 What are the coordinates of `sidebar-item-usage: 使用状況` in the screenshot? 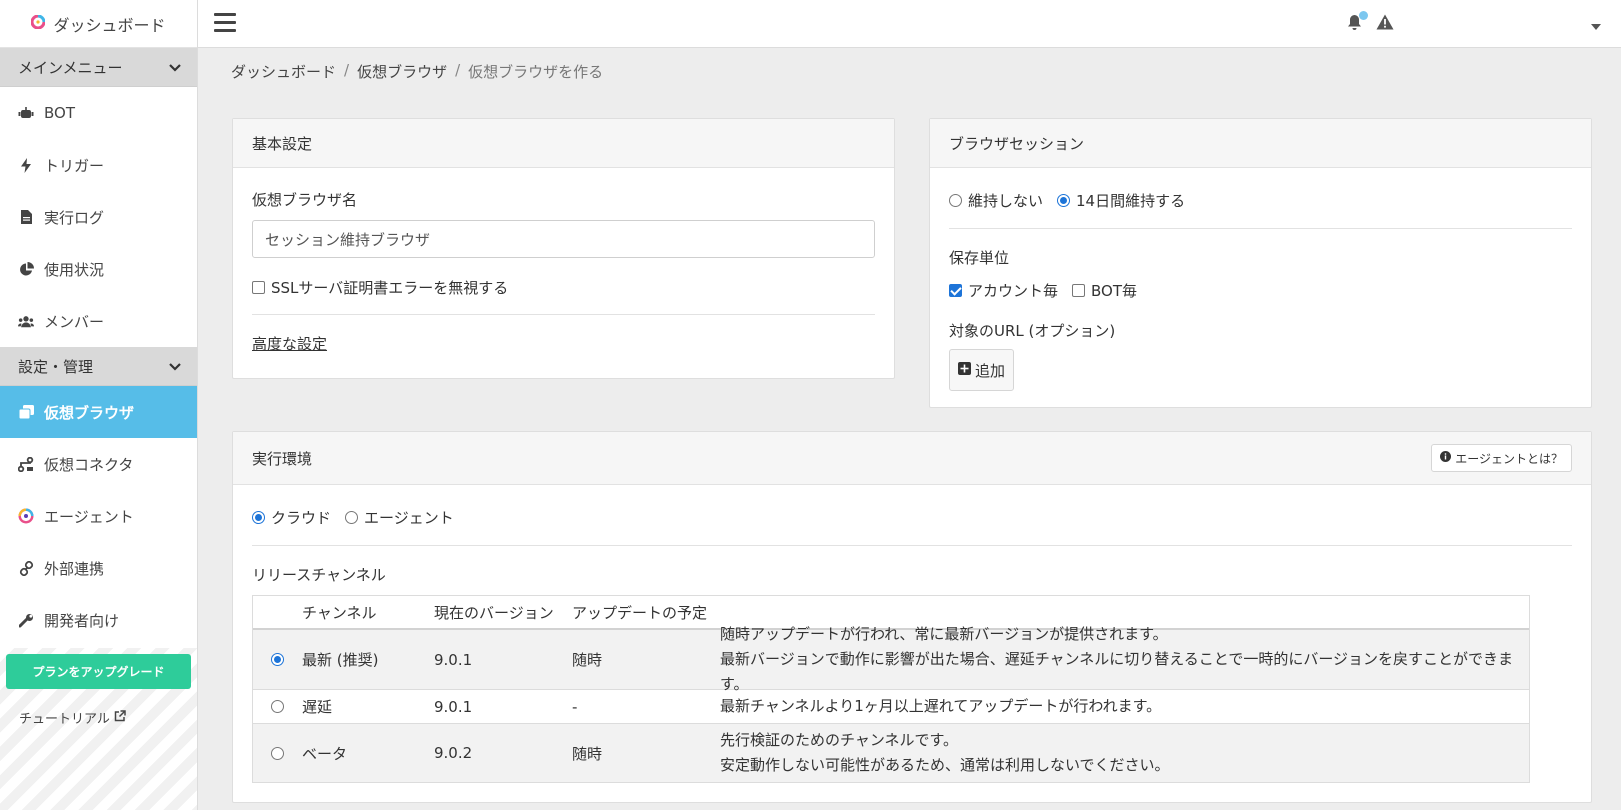 It's located at (98, 269).